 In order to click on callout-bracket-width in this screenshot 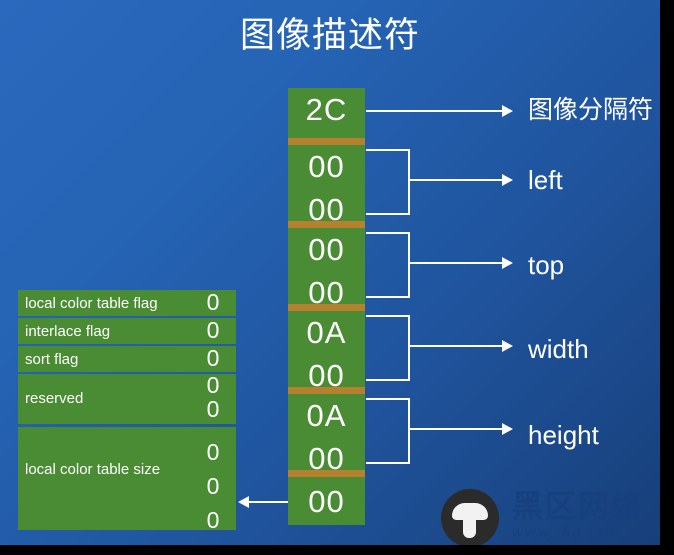, I will do `click(388, 348)`.